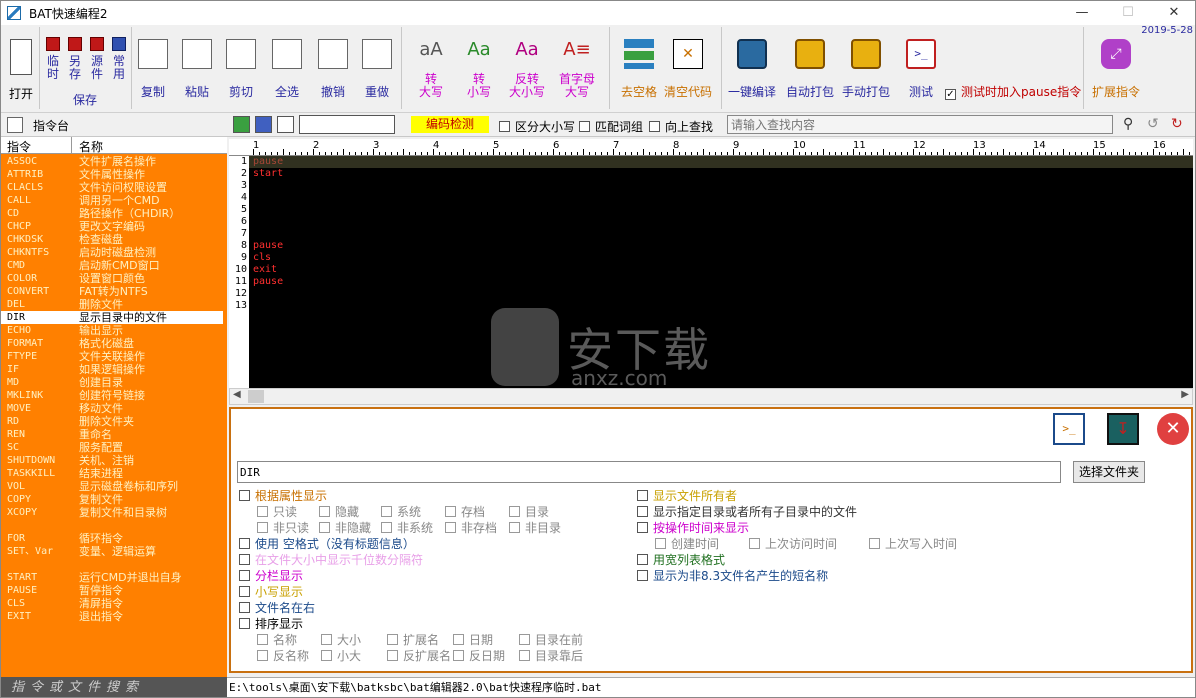 This screenshot has height=698, width=1196. What do you see at coordinates (287, 69) in the screenshot?
I see `select-all-button: 全选` at bounding box center [287, 69].